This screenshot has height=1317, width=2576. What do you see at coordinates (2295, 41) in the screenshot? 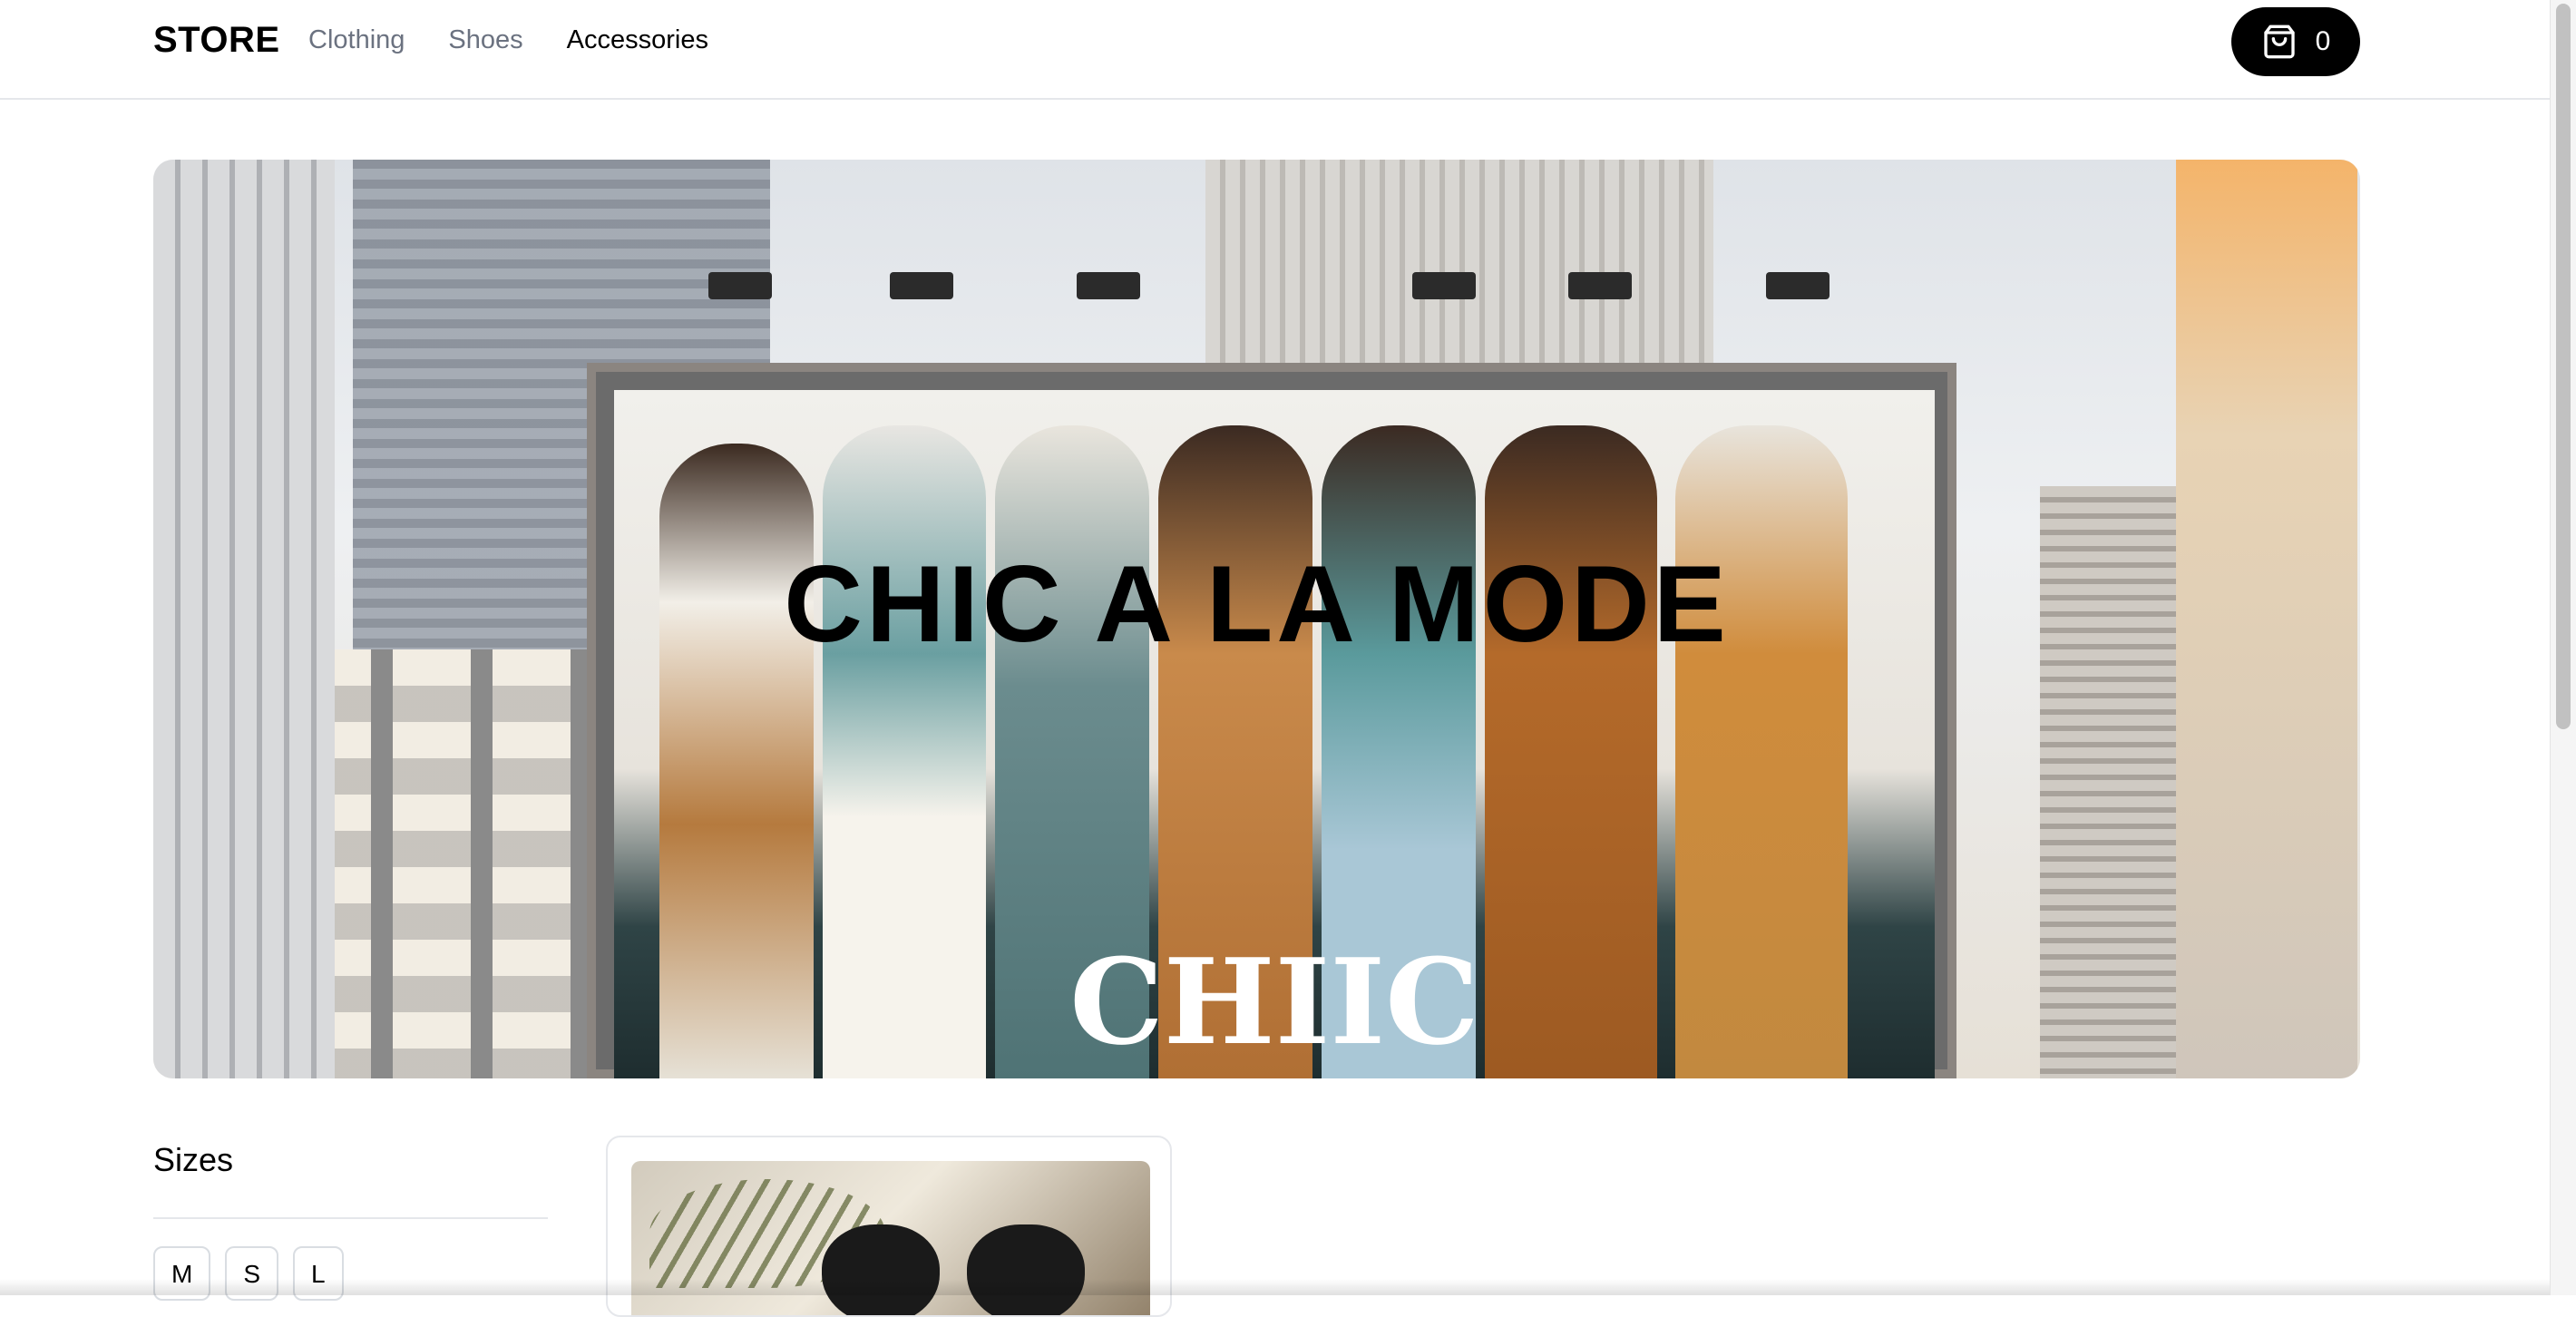
I see `cart-button: 0` at bounding box center [2295, 41].